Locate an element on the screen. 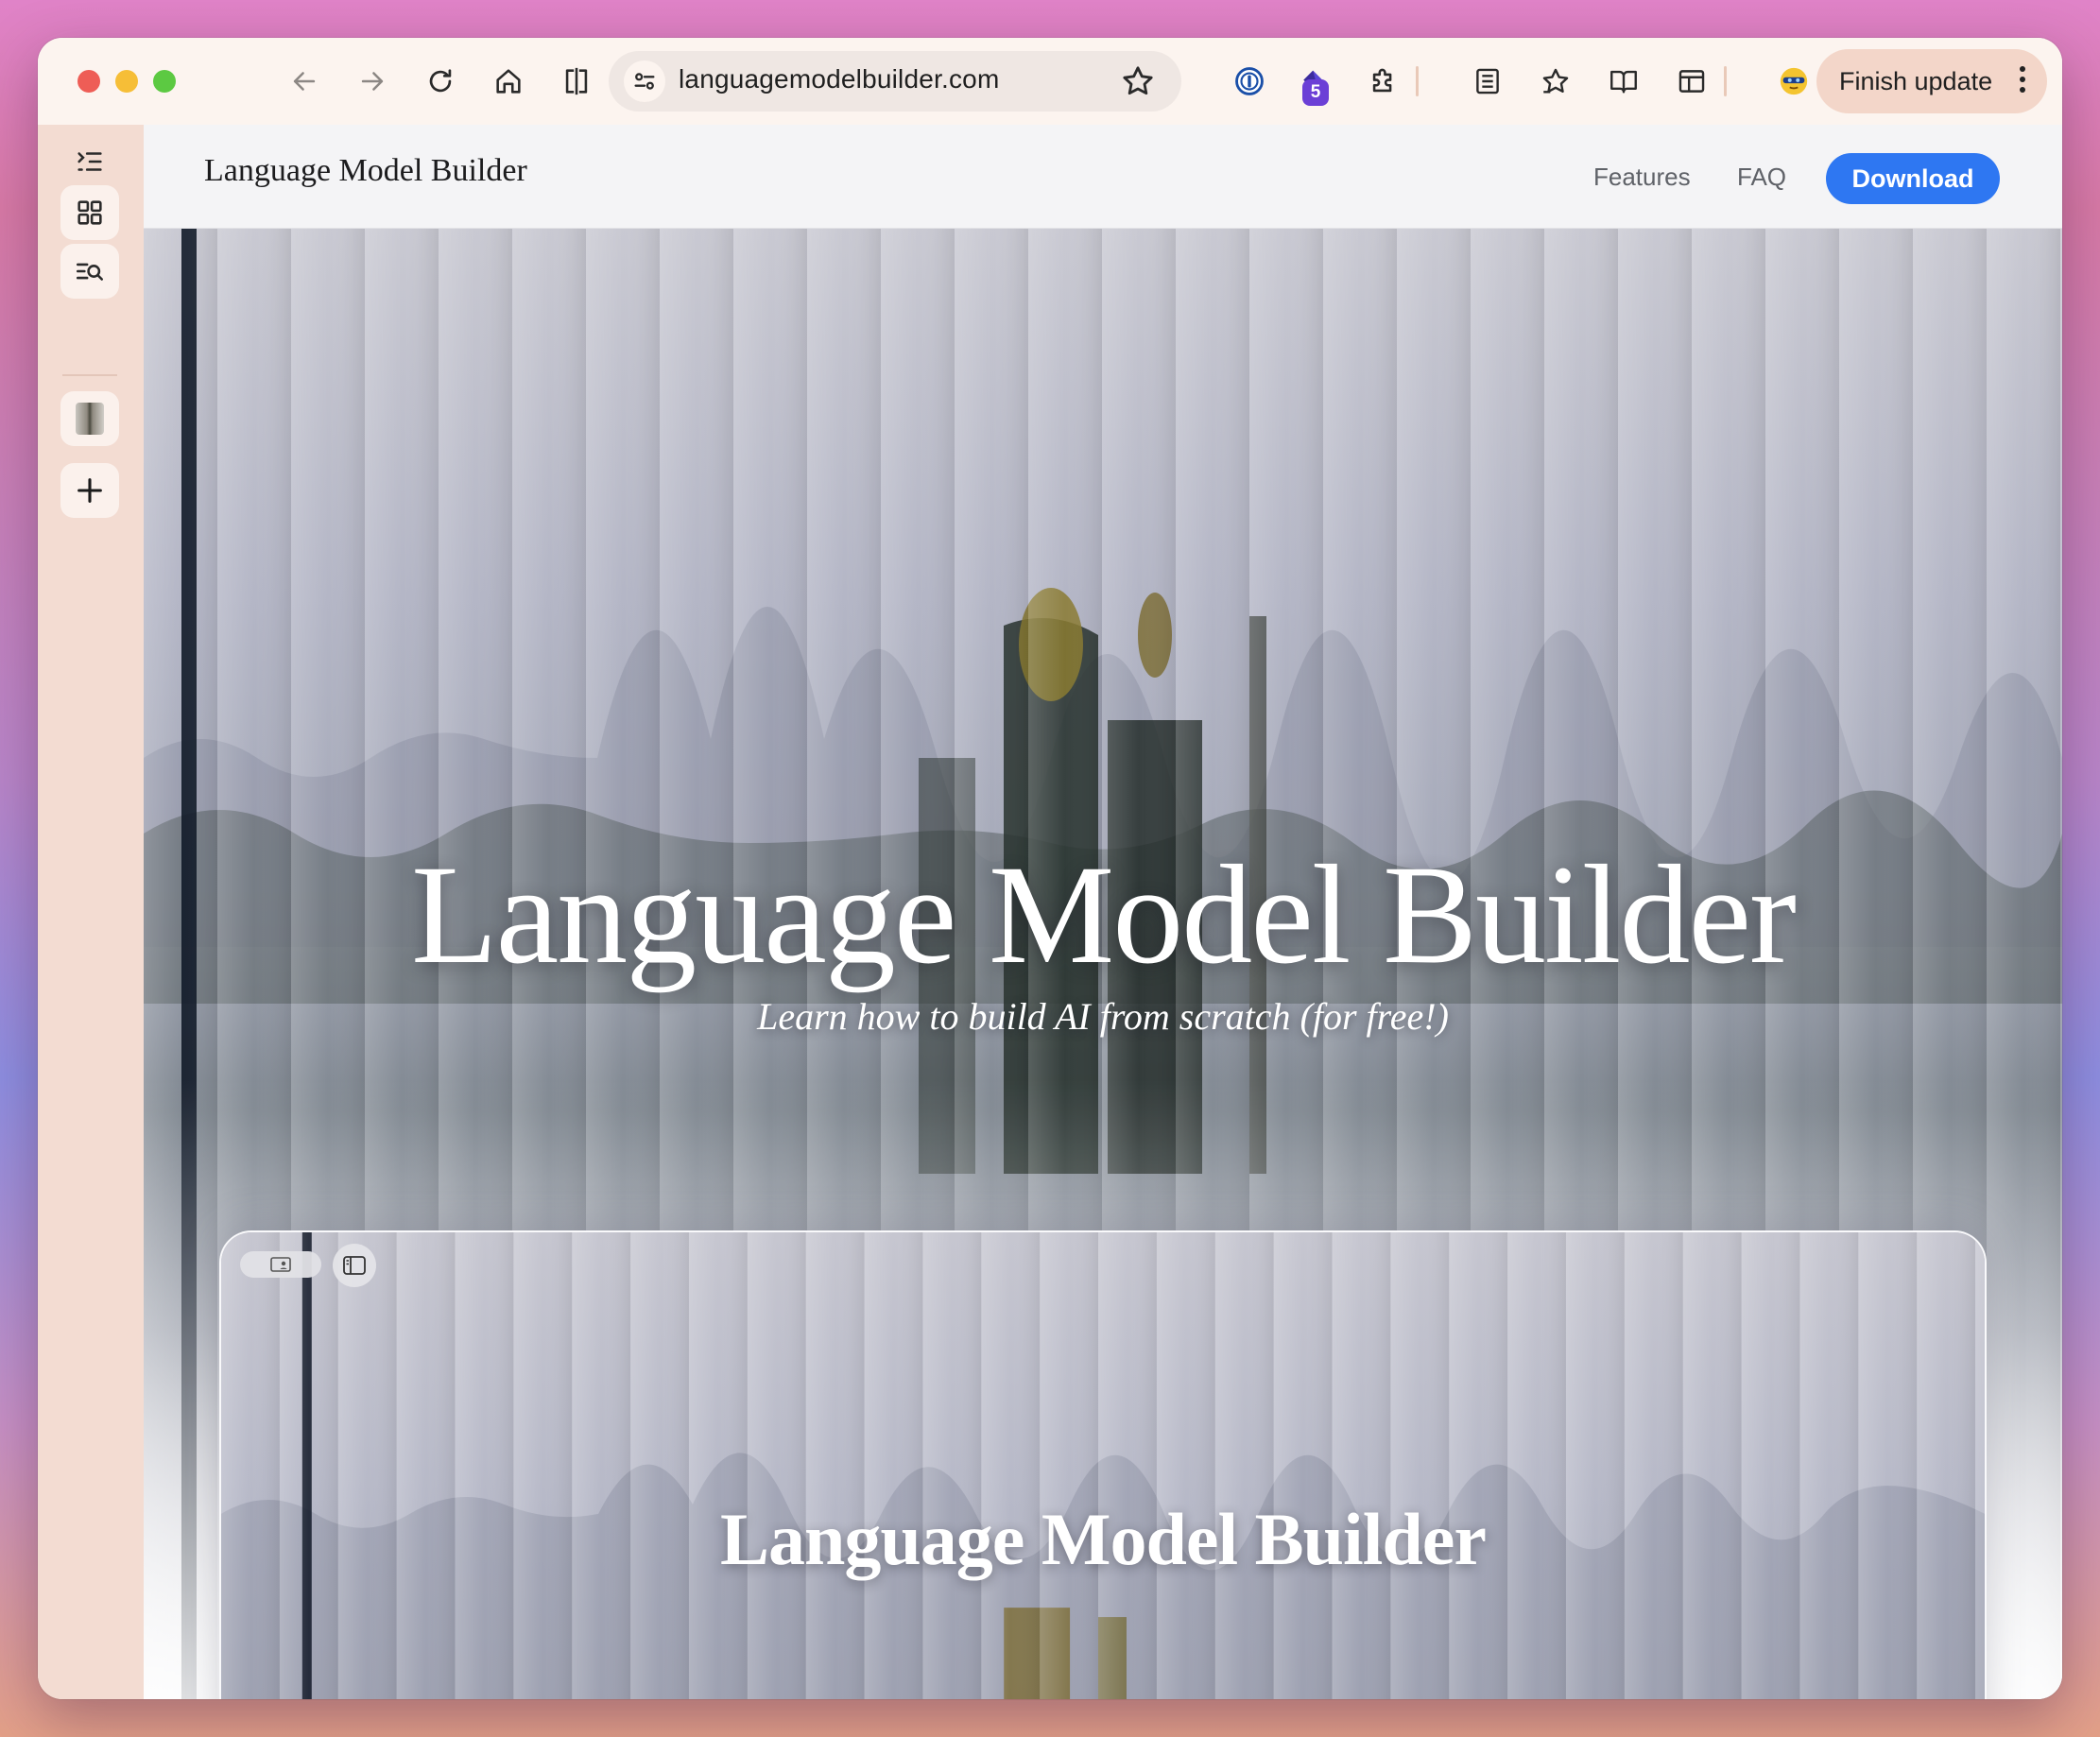 This screenshot has height=1737, width=2100. hero-title: Language Model Builder is located at coordinates (1104, 915).